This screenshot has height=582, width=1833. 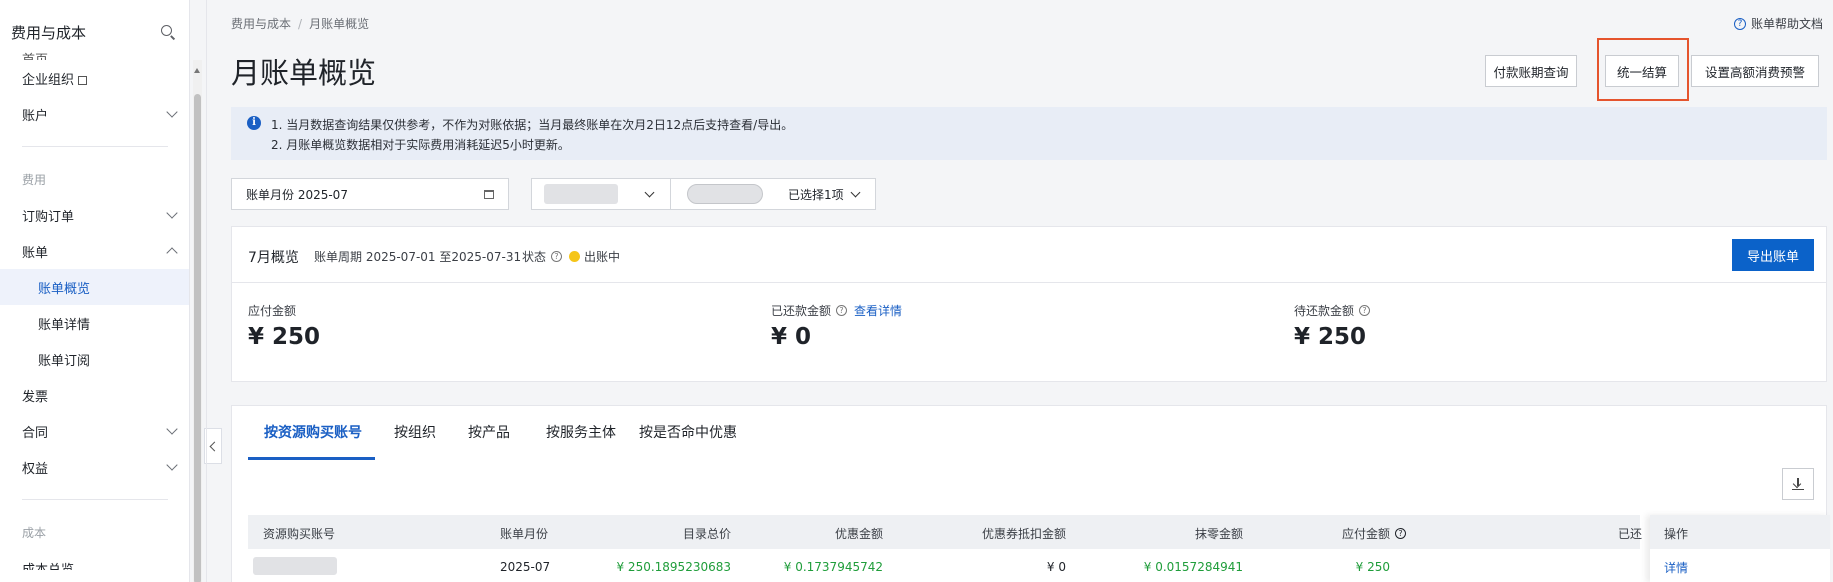 I want to click on col-discount: 优惠金额, so click(x=858, y=534).